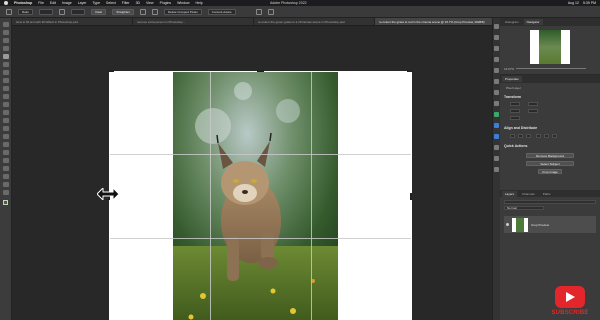  What do you see at coordinates (546, 136) in the screenshot?
I see `align-middle-icon` at bounding box center [546, 136].